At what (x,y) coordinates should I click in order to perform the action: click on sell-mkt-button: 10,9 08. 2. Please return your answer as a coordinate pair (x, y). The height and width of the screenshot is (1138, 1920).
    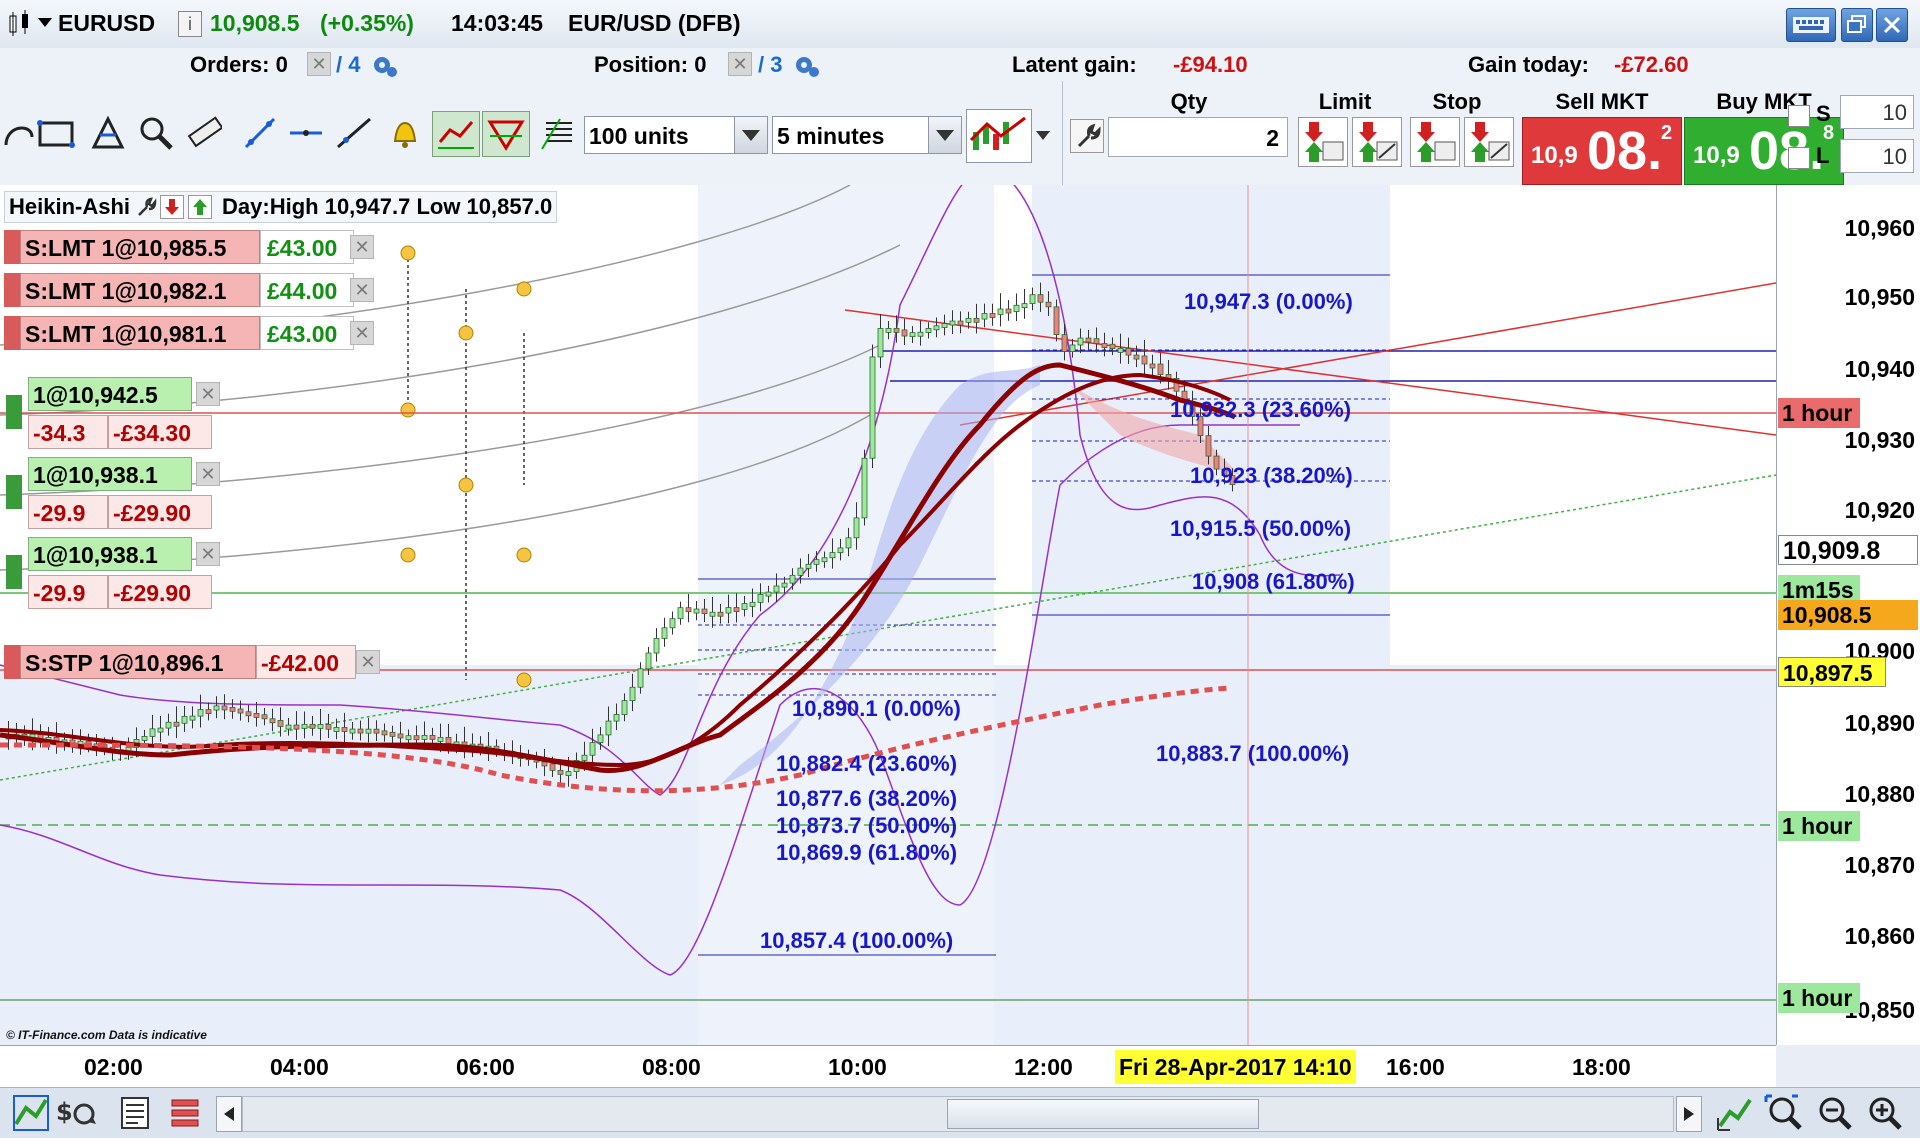
    Looking at the image, I should click on (1602, 151).